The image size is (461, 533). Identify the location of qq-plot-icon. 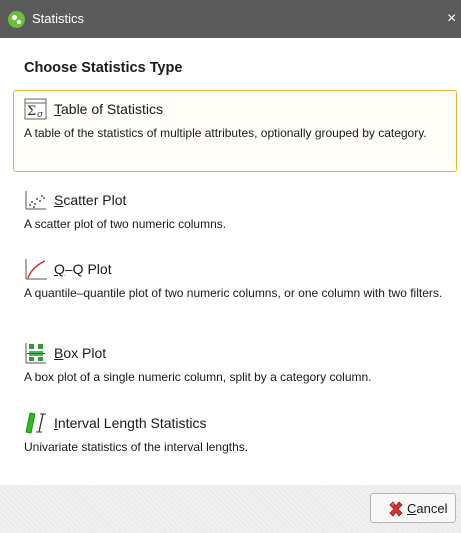
(36, 269).